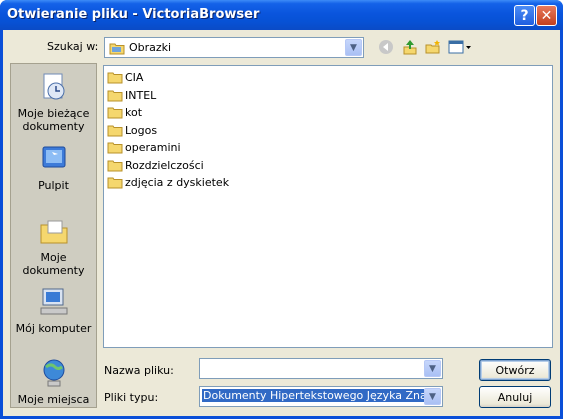 This screenshot has height=419, width=563. I want to click on place-network: Moje miejsca, so click(53, 381).